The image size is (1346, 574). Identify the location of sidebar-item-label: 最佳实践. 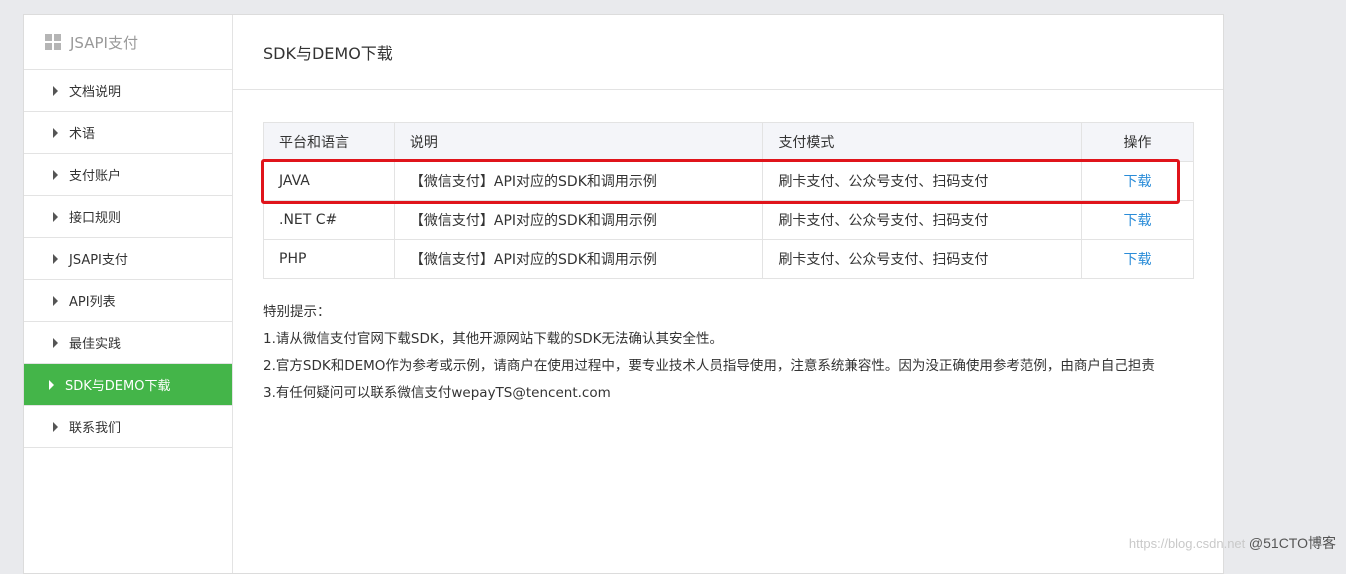
(95, 344).